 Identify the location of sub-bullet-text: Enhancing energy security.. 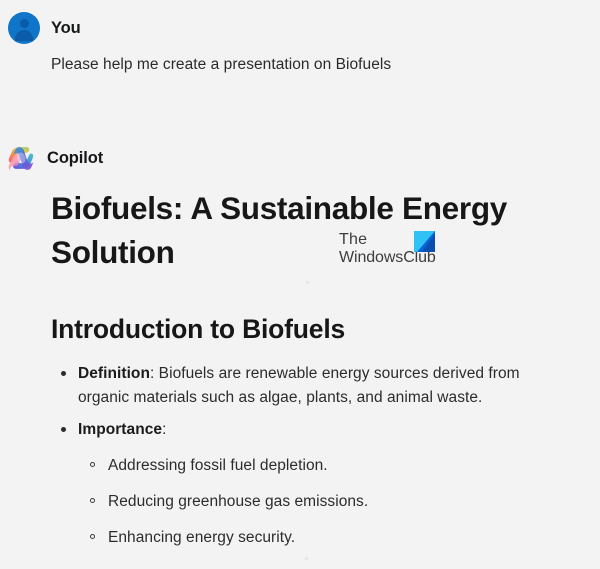
(202, 537).